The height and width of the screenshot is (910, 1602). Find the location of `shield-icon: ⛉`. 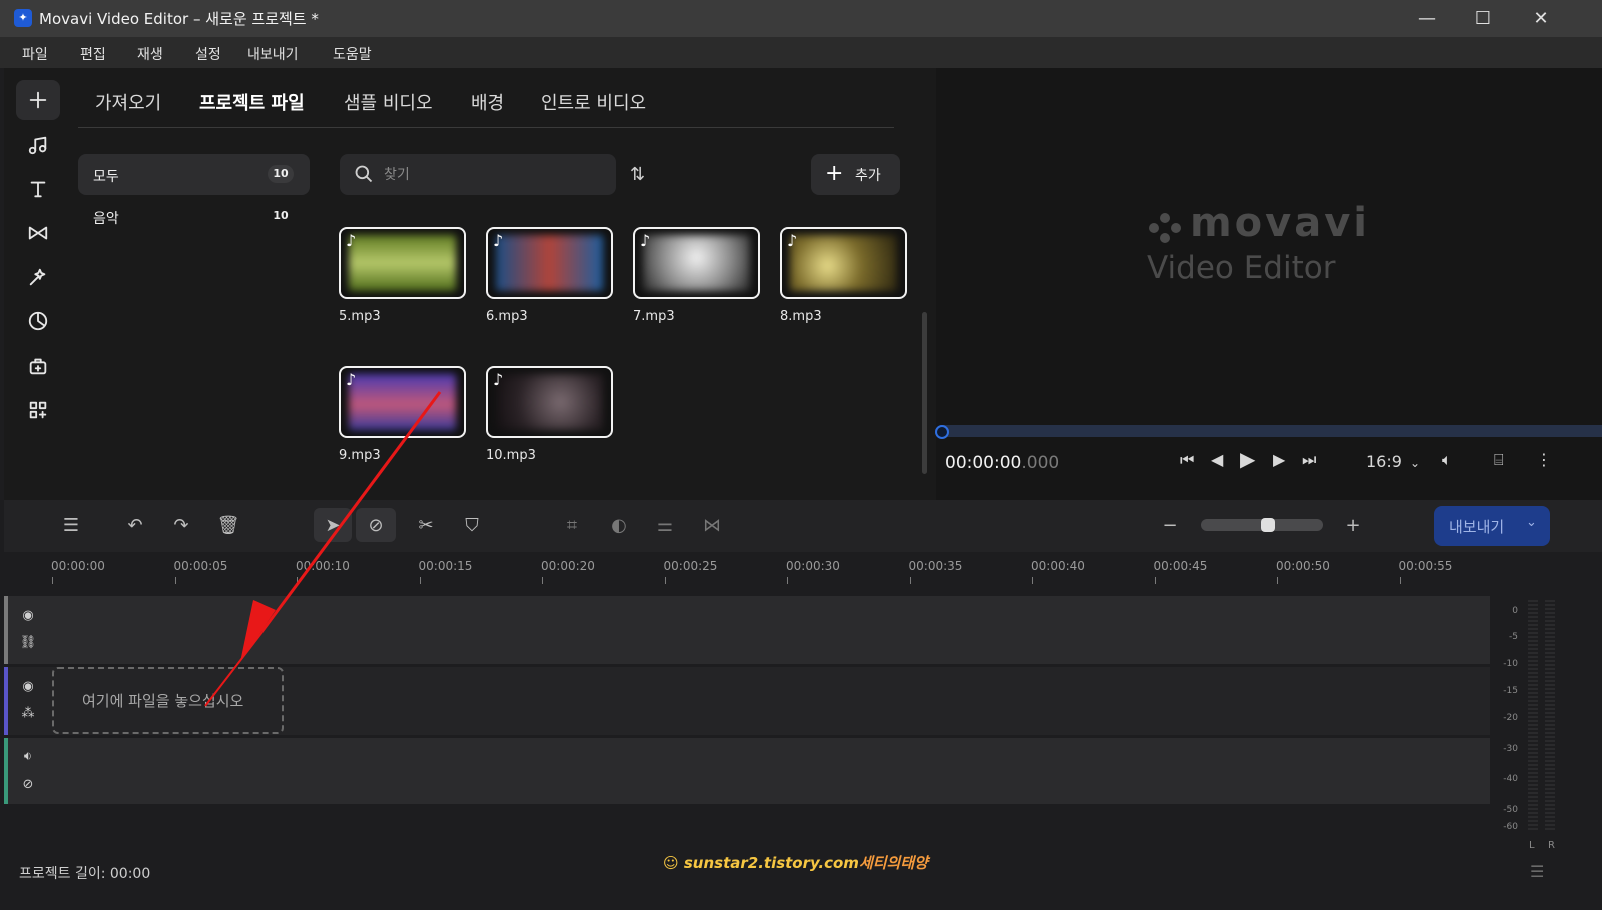

shield-icon: ⛉ is located at coordinates (472, 526).